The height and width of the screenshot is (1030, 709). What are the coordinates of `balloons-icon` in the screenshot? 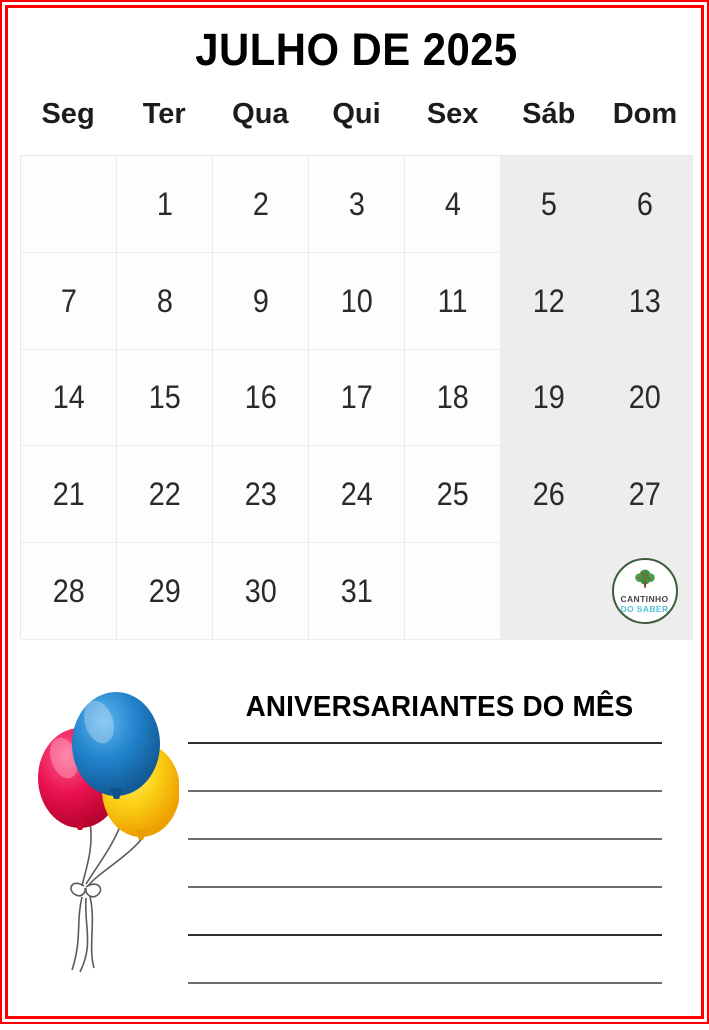 It's located at (109, 832).